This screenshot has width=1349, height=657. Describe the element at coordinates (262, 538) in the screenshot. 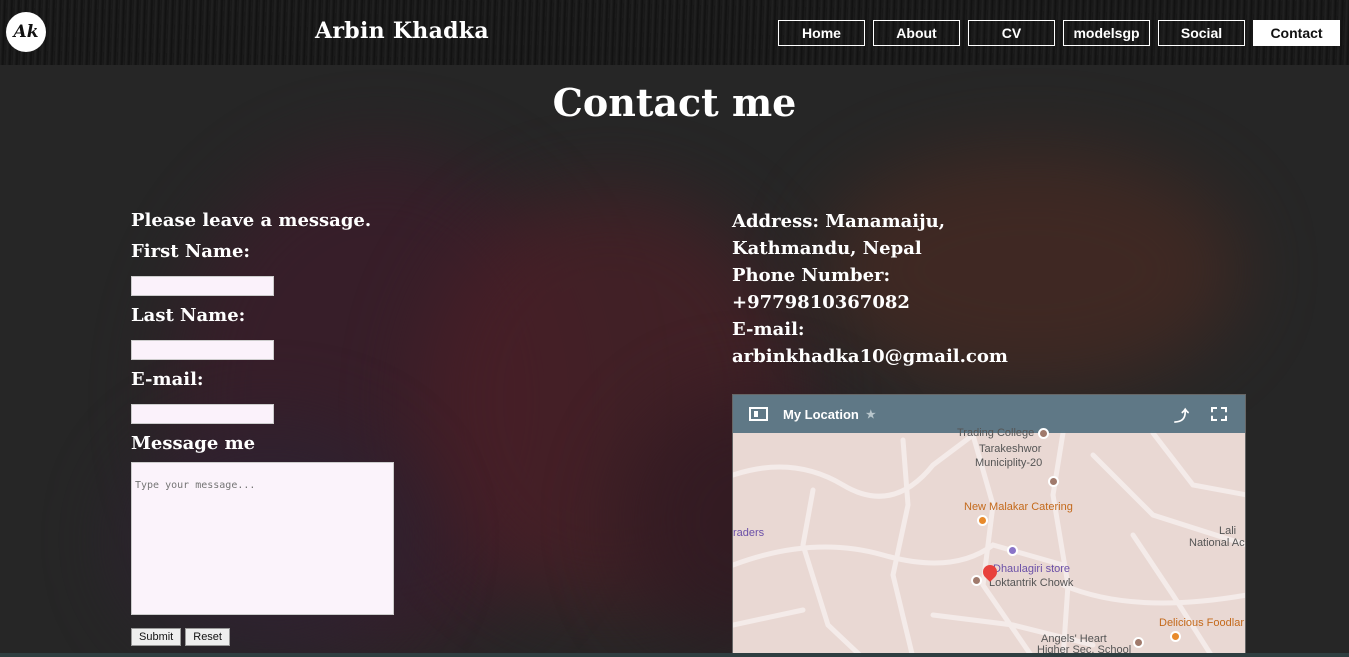

I see `message-textarea` at that location.